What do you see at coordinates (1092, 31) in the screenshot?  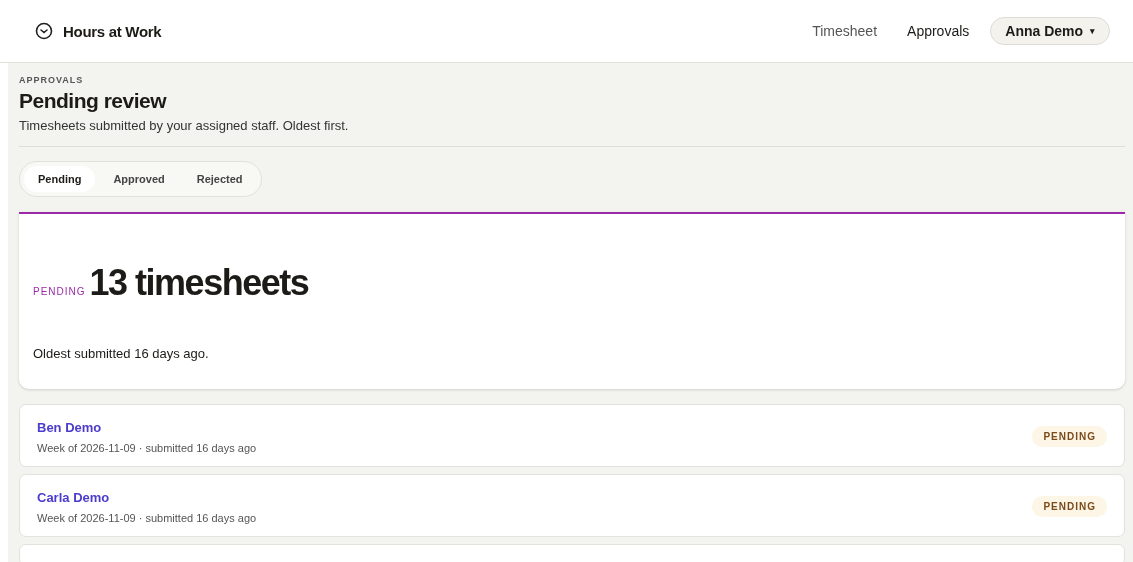 I see `caret-icon: ▾` at bounding box center [1092, 31].